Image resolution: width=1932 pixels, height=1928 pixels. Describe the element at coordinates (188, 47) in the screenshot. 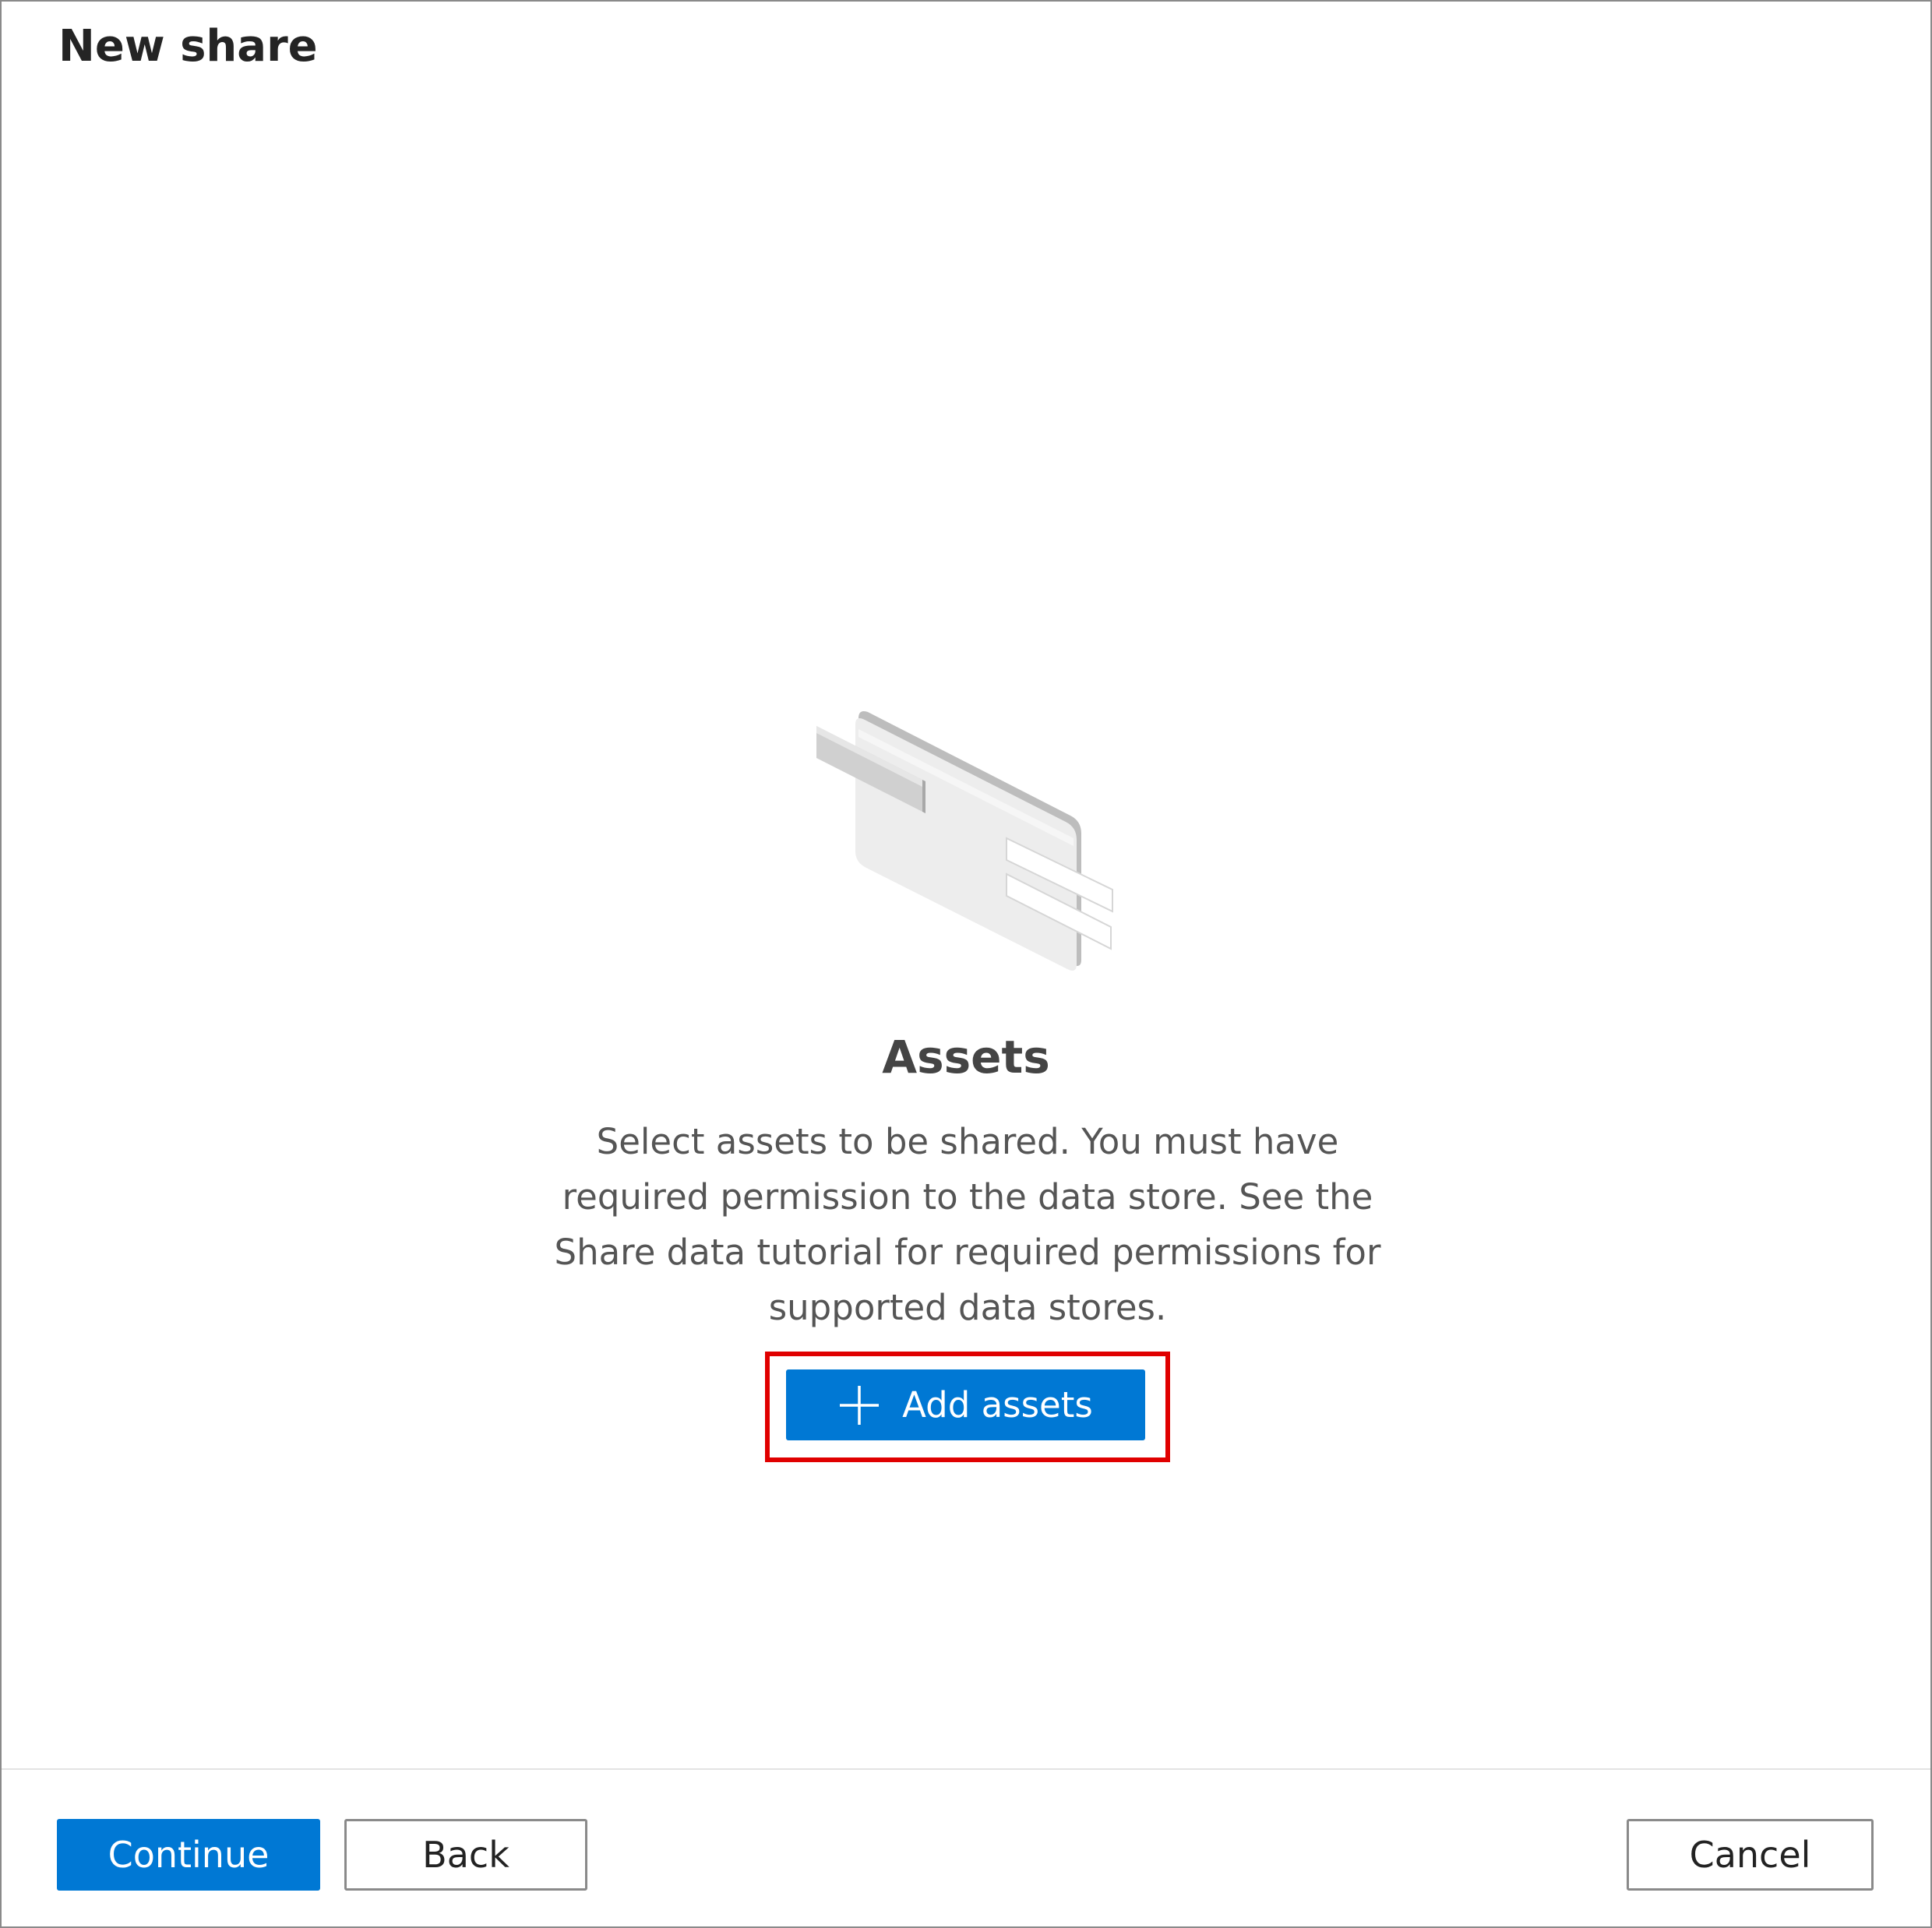

I see `dialog-title: New share` at that location.